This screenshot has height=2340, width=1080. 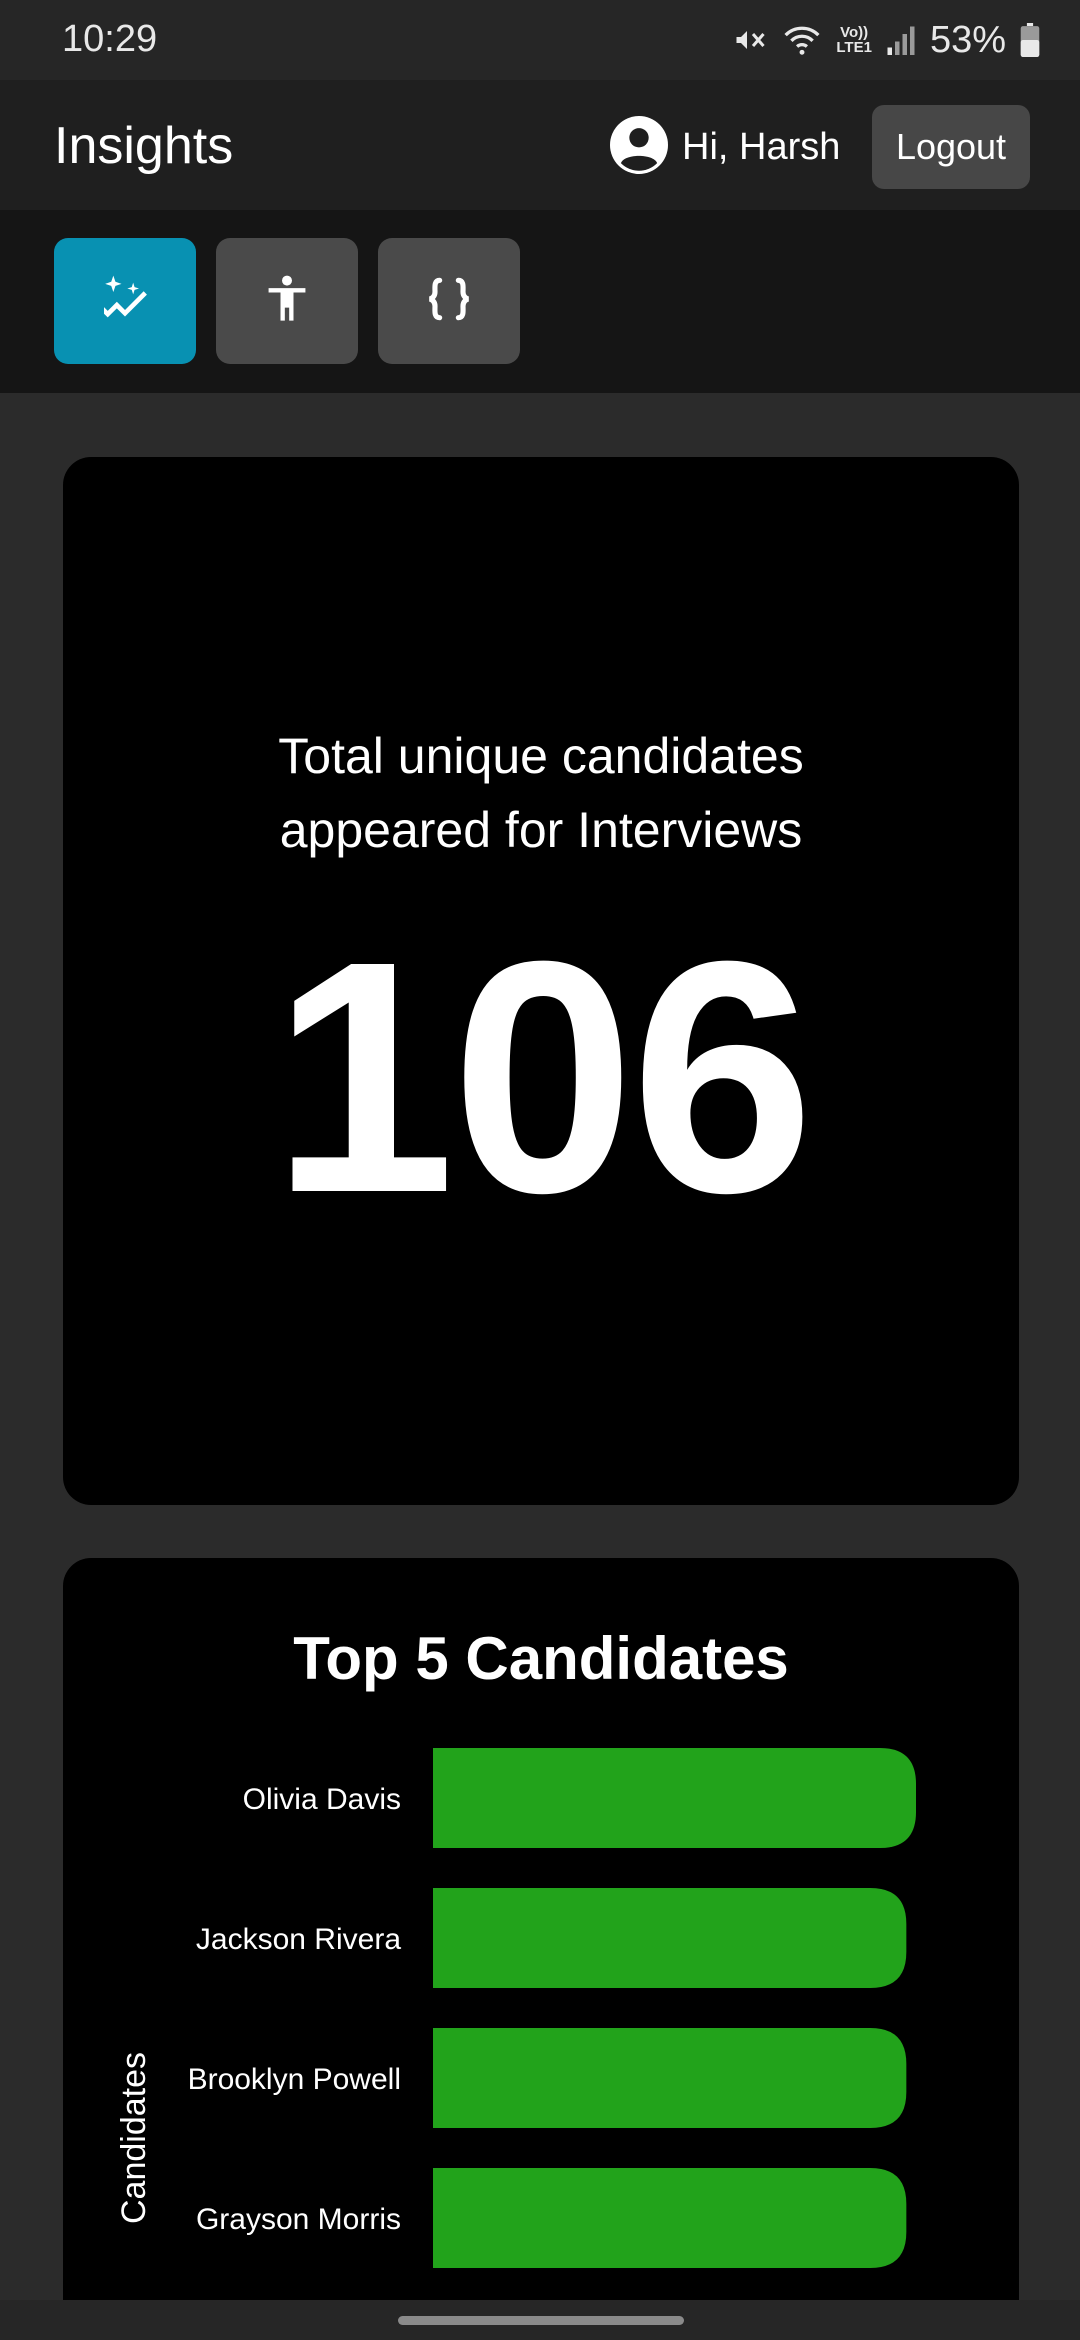 I want to click on account-circle-icon, so click(x=639, y=147).